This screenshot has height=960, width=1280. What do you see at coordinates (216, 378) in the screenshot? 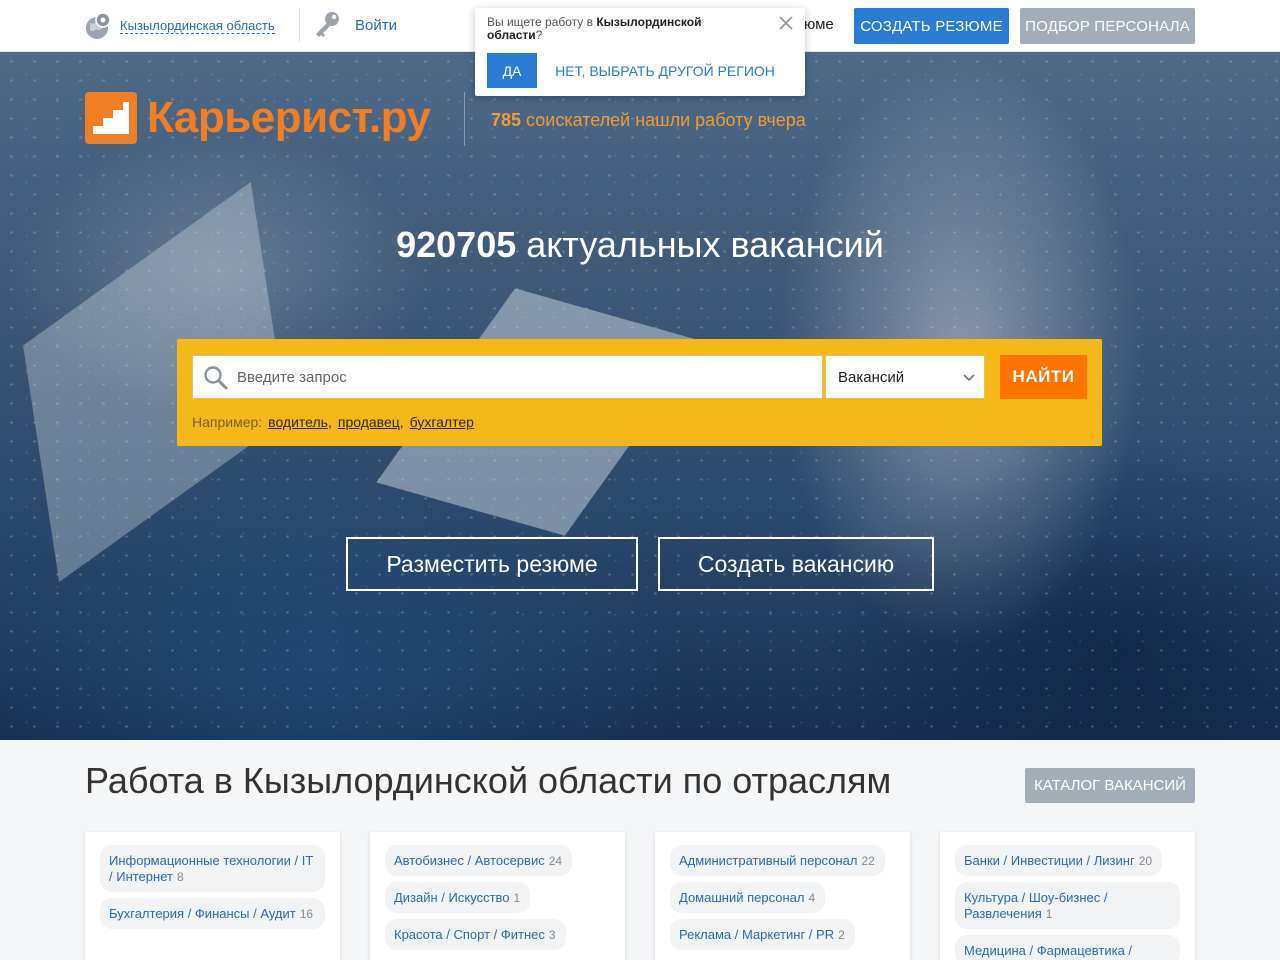
I see `search-icon` at bounding box center [216, 378].